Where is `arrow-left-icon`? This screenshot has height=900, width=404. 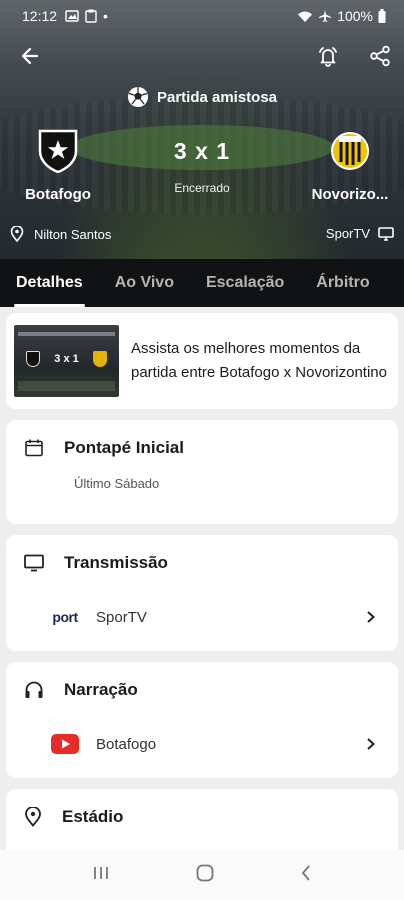 arrow-left-icon is located at coordinates (30, 56).